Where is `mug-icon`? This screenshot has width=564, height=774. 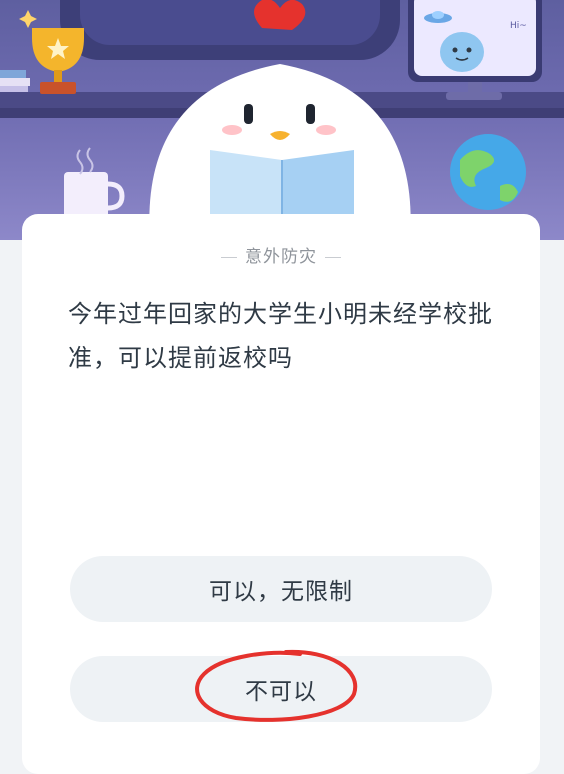 mug-icon is located at coordinates (94, 183).